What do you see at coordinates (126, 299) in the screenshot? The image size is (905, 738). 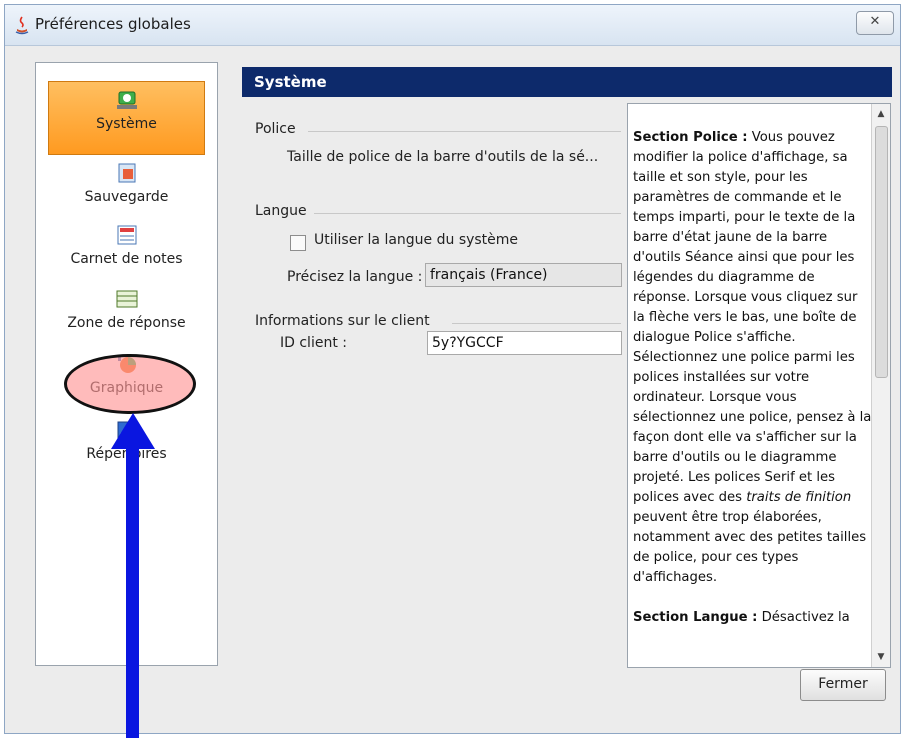 I see `response-zone-icon` at bounding box center [126, 299].